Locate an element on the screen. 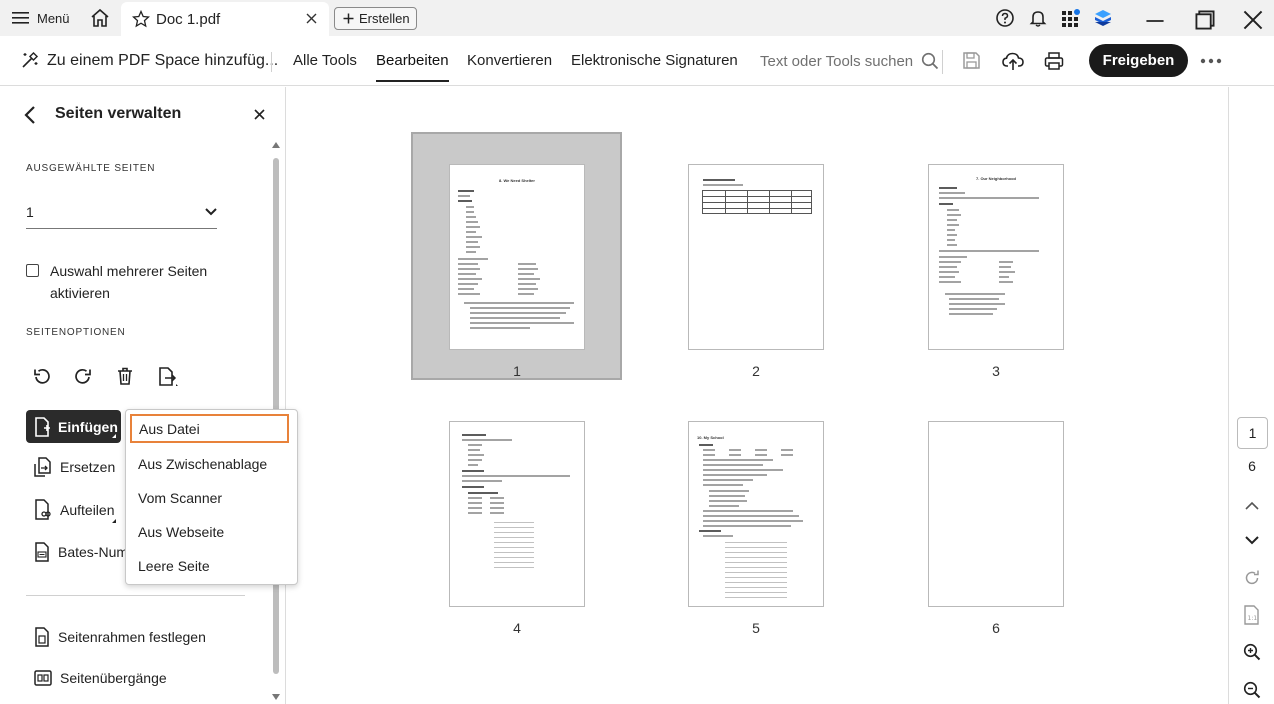 The width and height of the screenshot is (1274, 704). trash-icon is located at coordinates (125, 376).